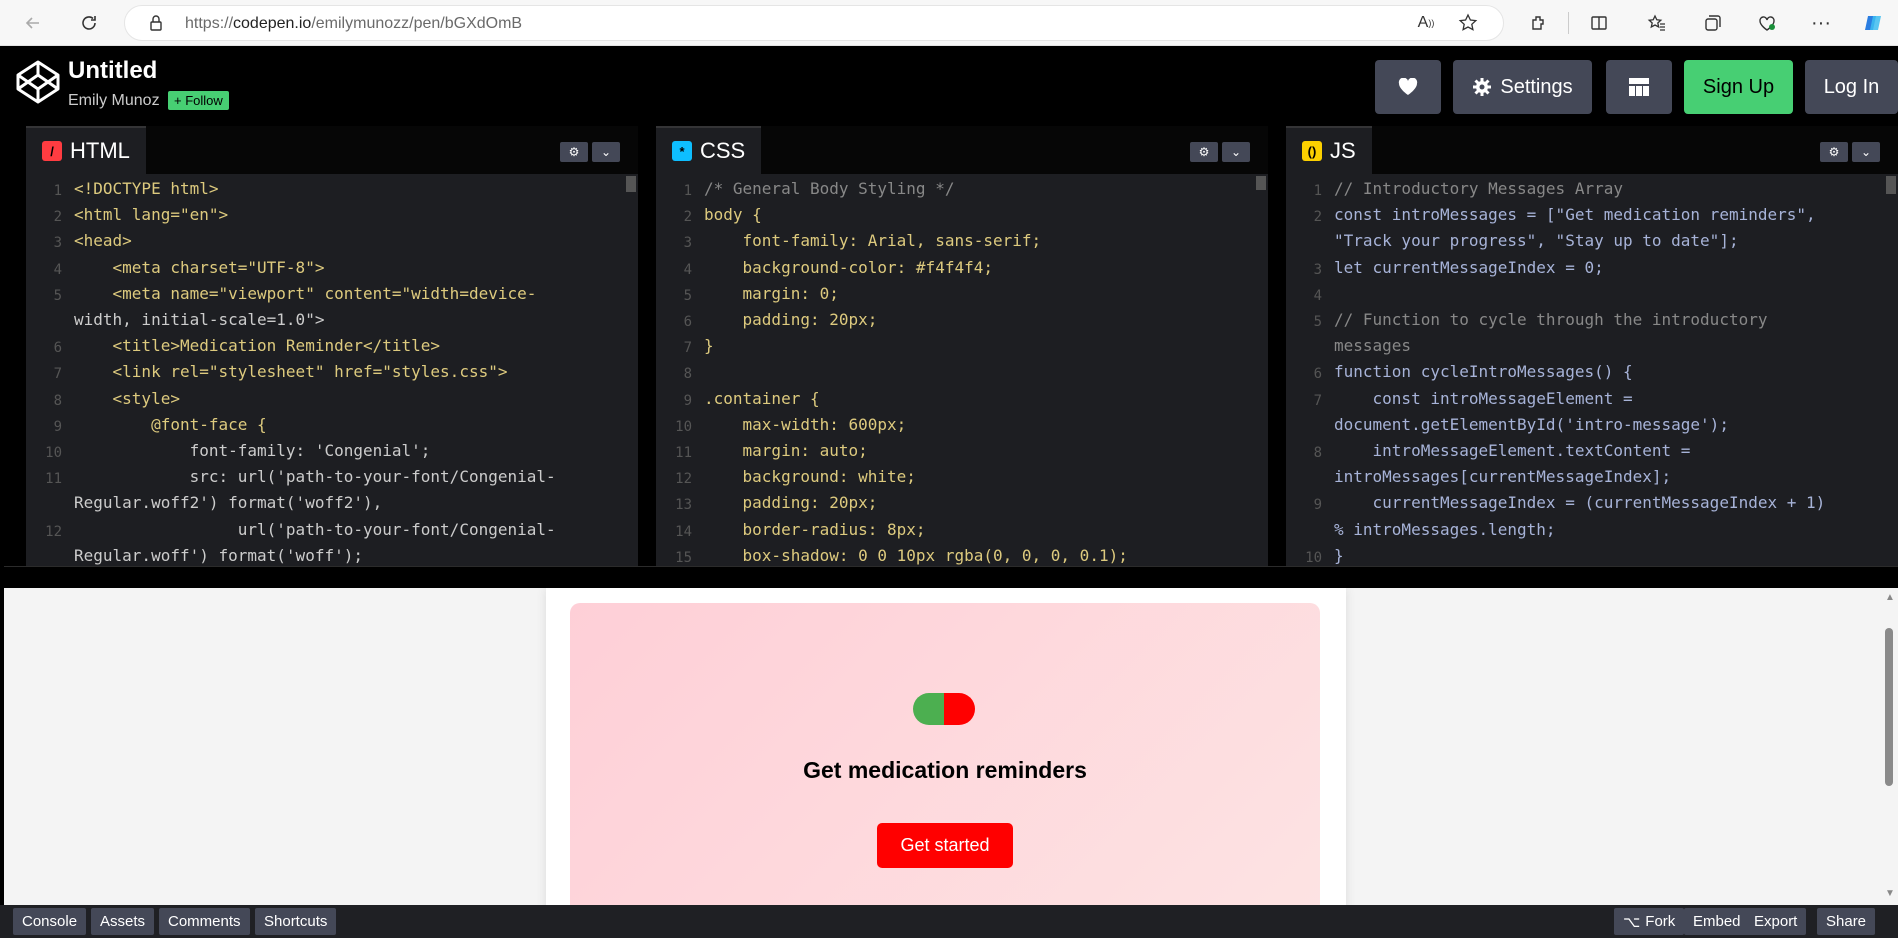 The width and height of the screenshot is (1898, 938). What do you see at coordinates (574, 152) in the screenshot?
I see `html-settings-gear-icon: ⚙` at bounding box center [574, 152].